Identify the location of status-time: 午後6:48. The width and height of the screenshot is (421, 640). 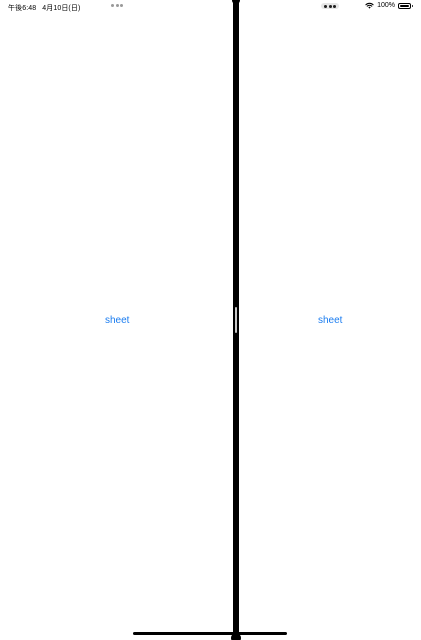
(22, 8).